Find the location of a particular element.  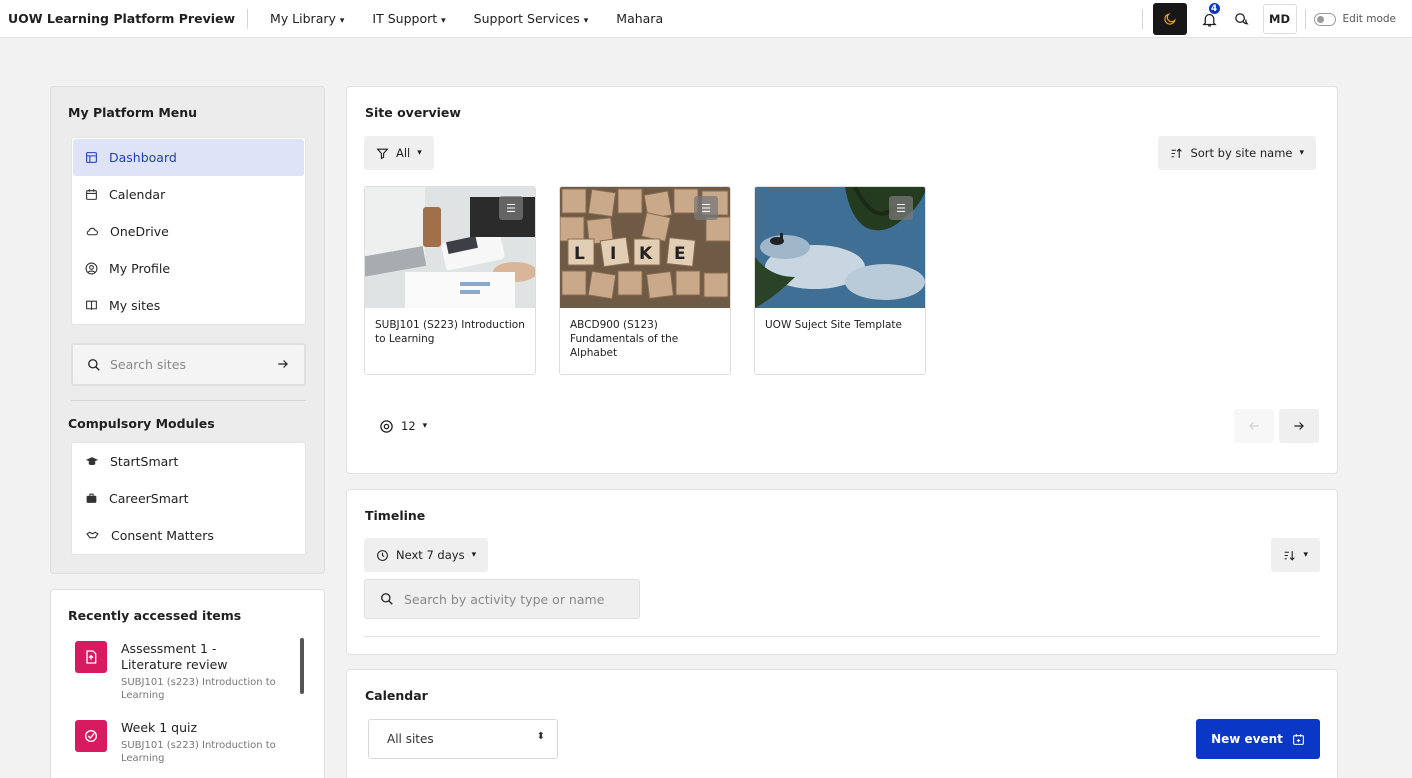

module-label: Consent Matters is located at coordinates (162, 535).